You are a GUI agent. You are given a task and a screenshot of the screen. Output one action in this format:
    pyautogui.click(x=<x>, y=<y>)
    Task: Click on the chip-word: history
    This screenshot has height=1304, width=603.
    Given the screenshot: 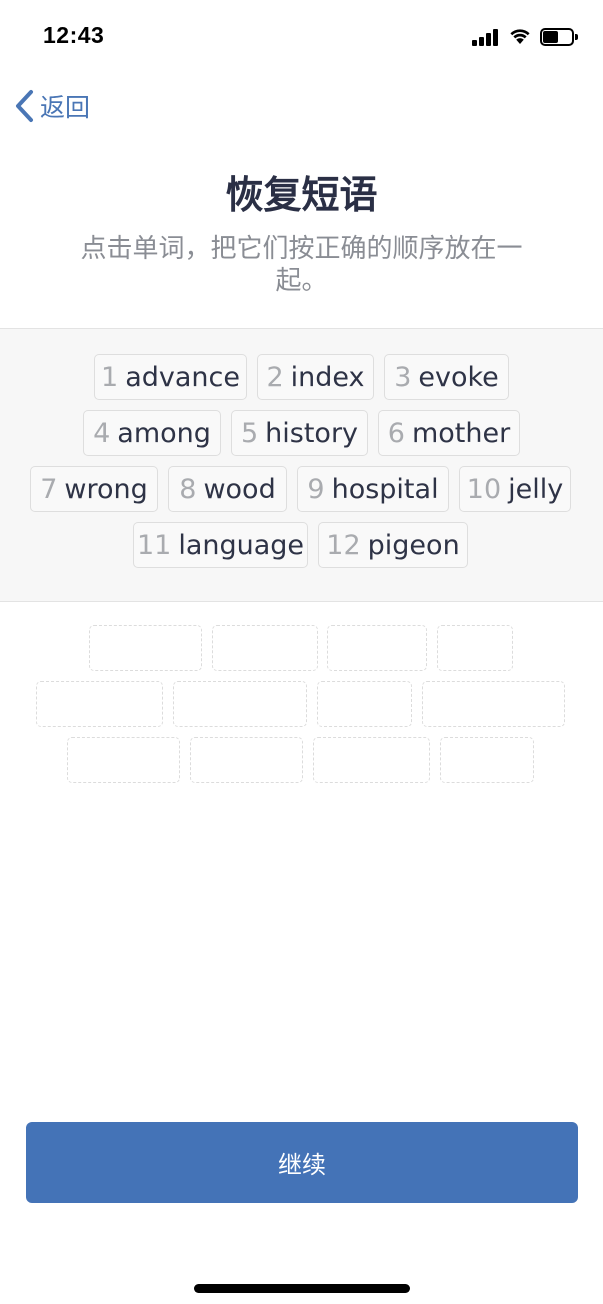 What is the action you would take?
    pyautogui.click(x=312, y=433)
    